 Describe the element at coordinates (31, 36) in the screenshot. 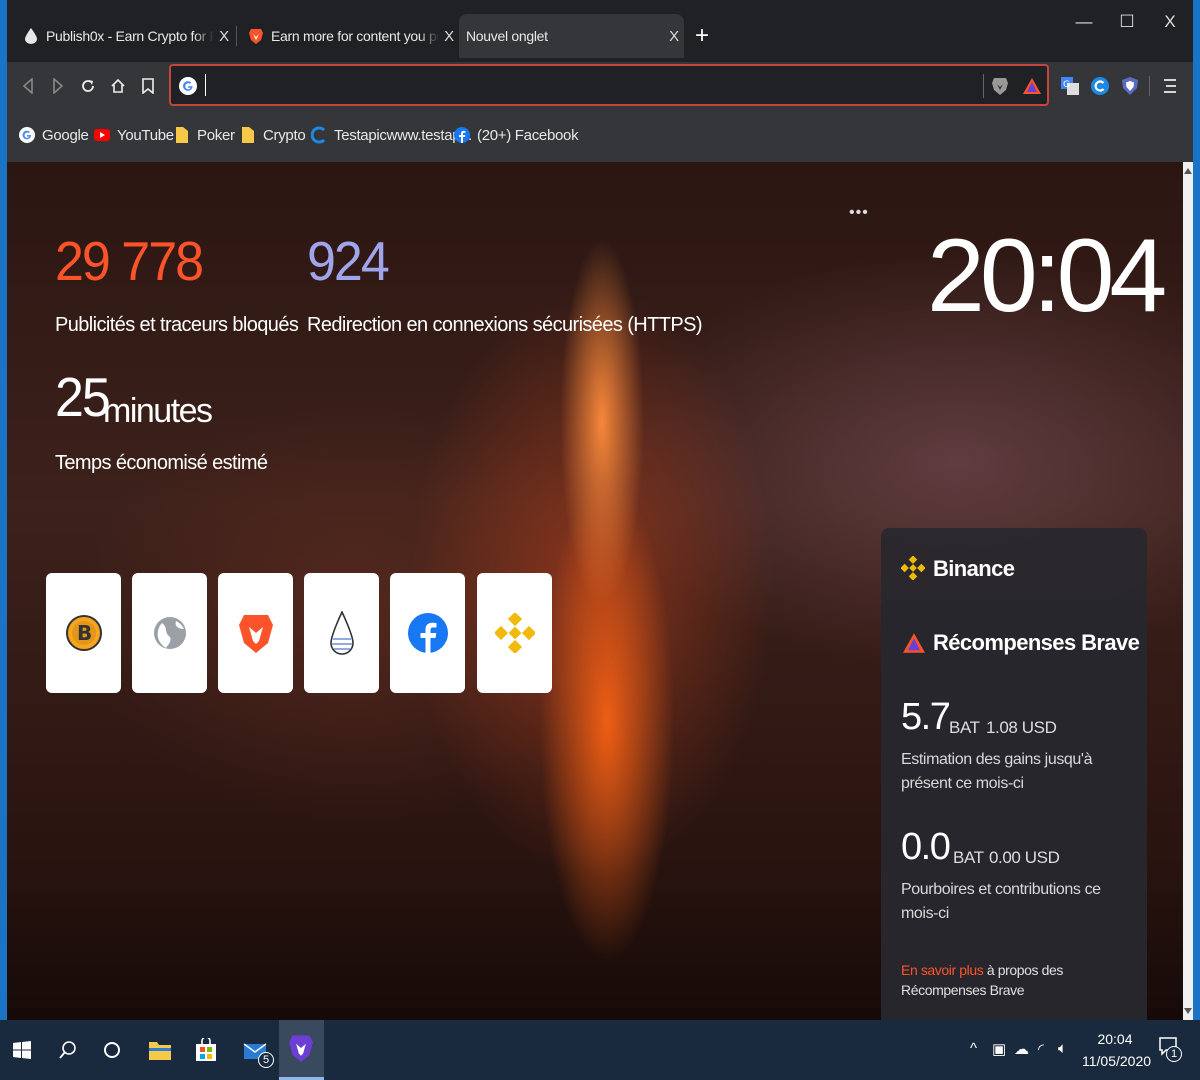

I see `publish0x-drop-icon` at that location.